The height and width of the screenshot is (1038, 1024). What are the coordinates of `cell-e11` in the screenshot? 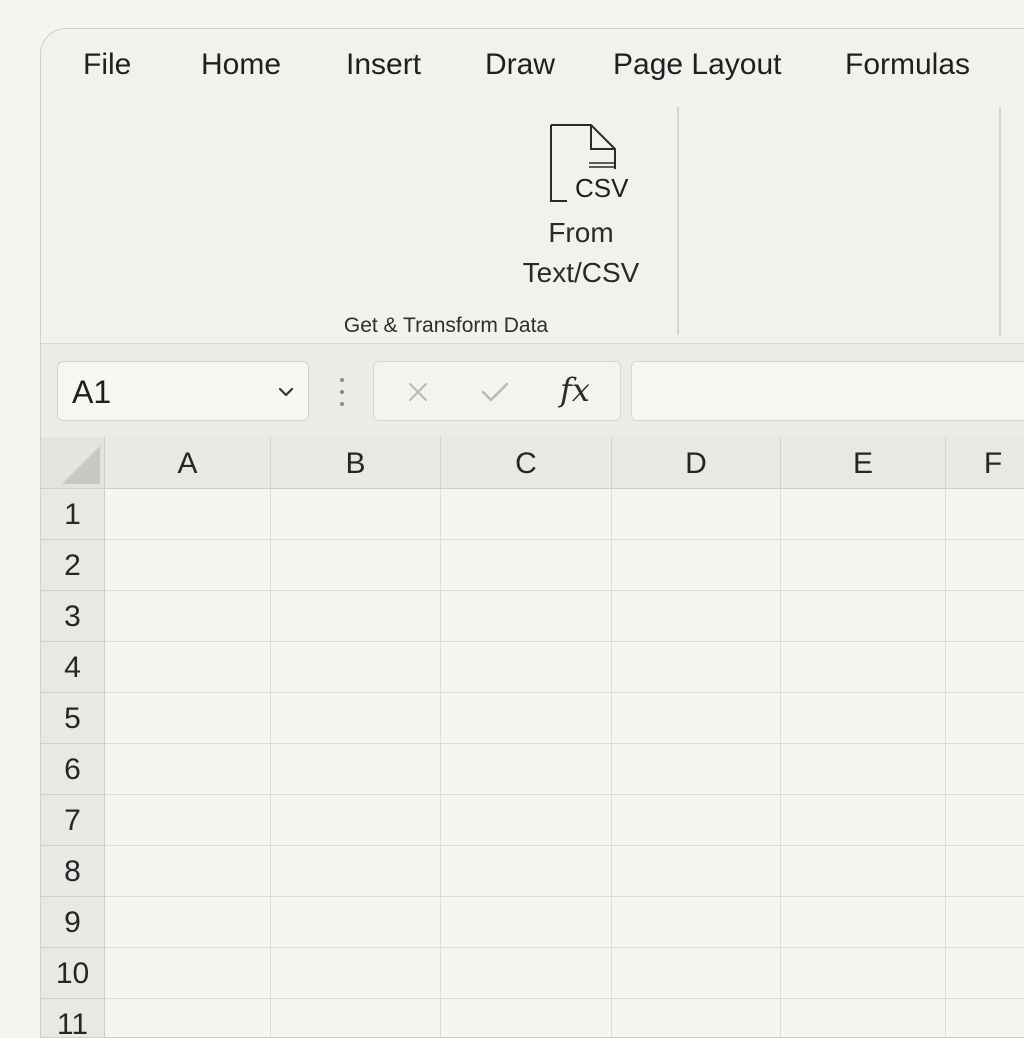 It's located at (863, 1018).